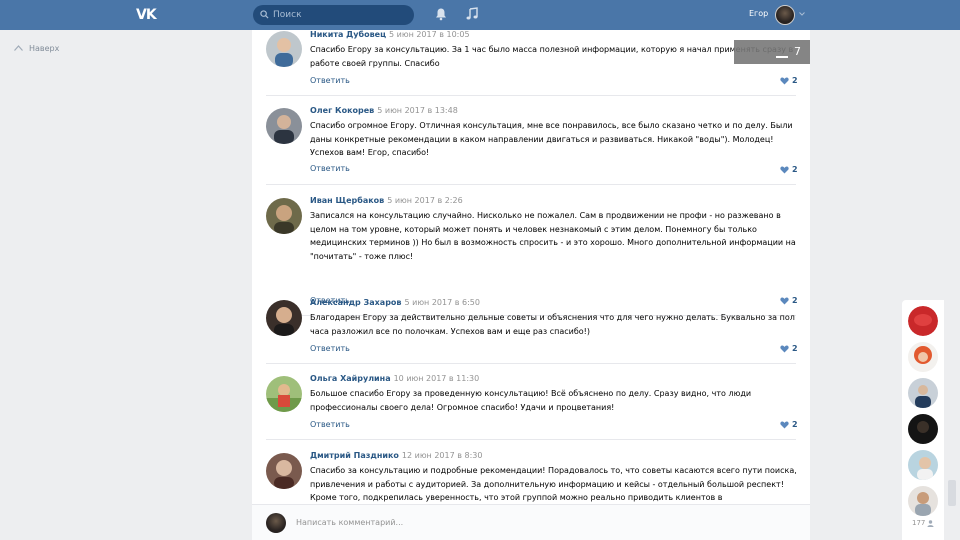  I want to click on search-box, so click(333, 15).